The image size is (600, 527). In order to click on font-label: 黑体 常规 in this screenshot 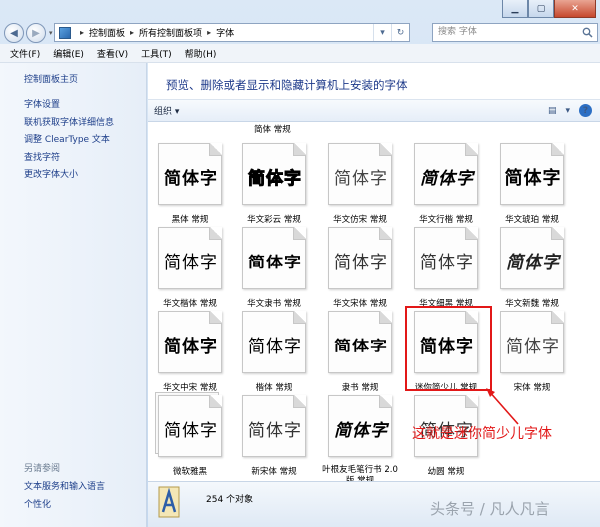, I will do `click(190, 220)`.